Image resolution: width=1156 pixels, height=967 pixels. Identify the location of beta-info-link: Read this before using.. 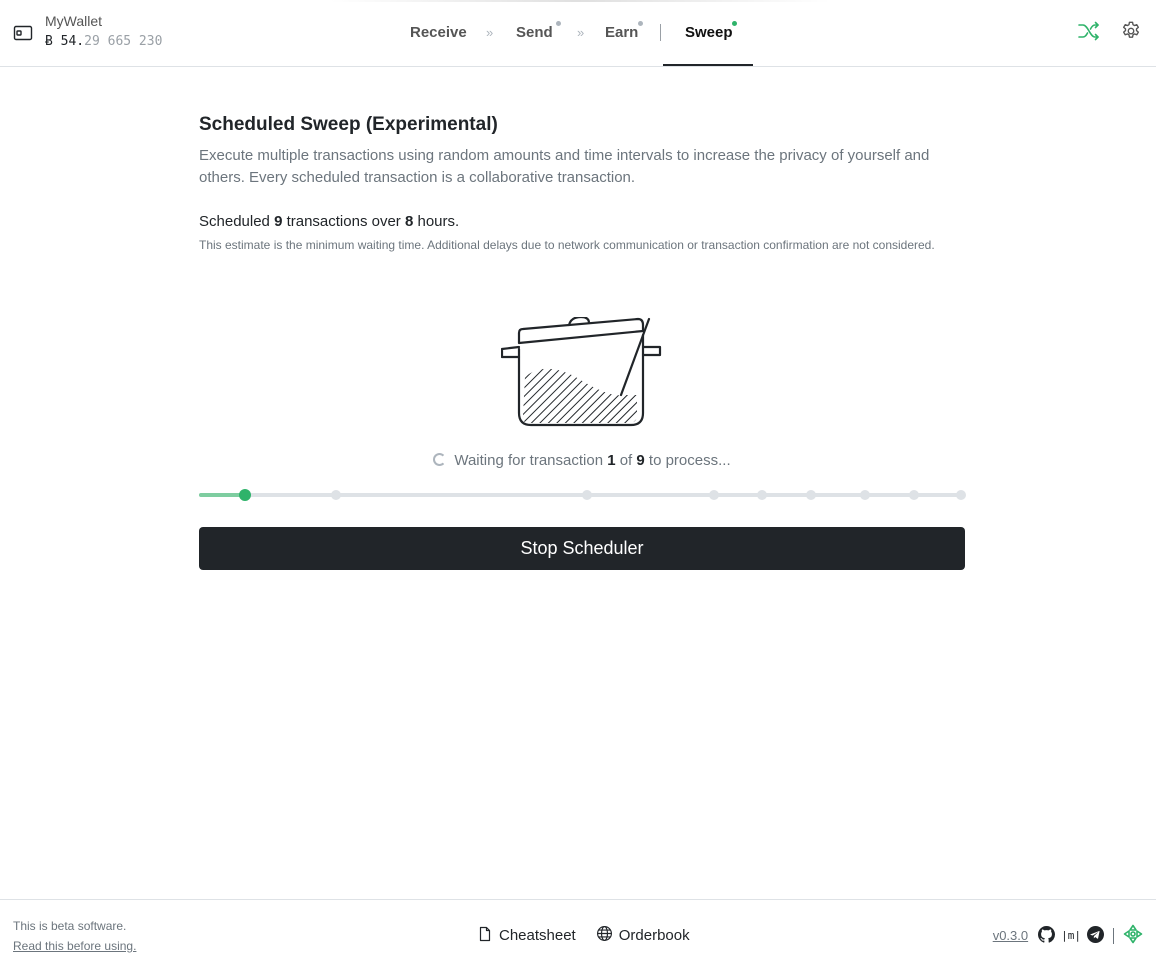
(74, 946).